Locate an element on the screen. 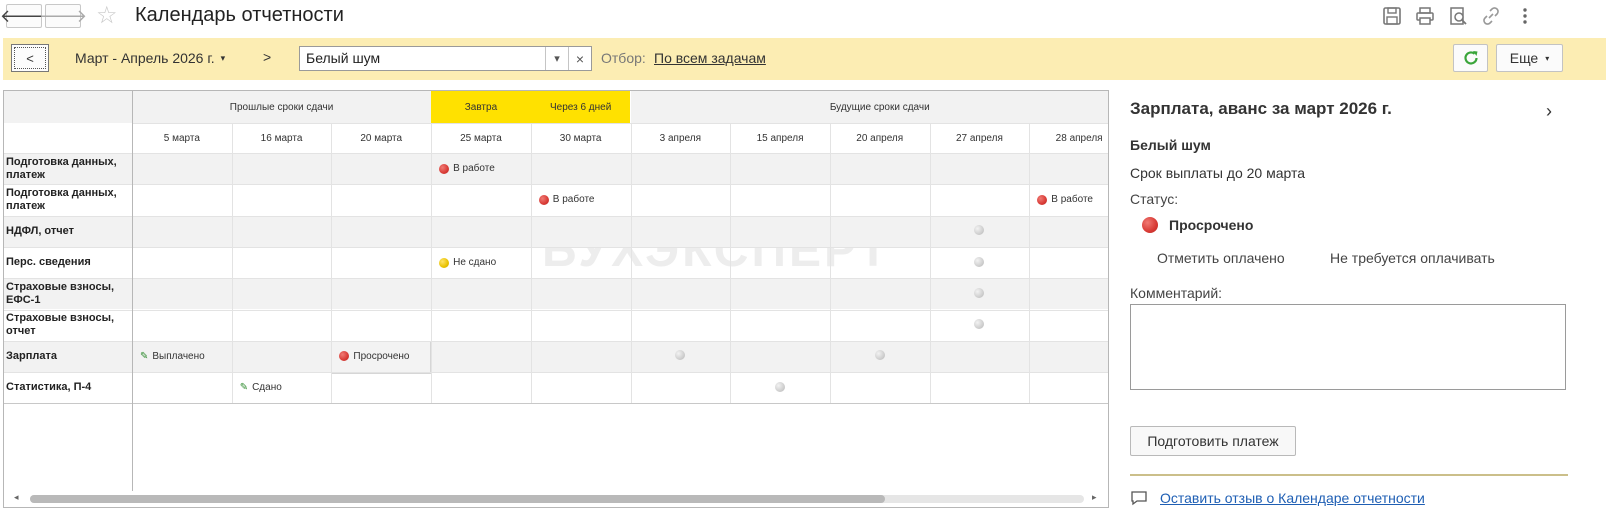 The width and height of the screenshot is (1609, 525). mark-paid-action: Отметить оплачено is located at coordinates (1221, 258).